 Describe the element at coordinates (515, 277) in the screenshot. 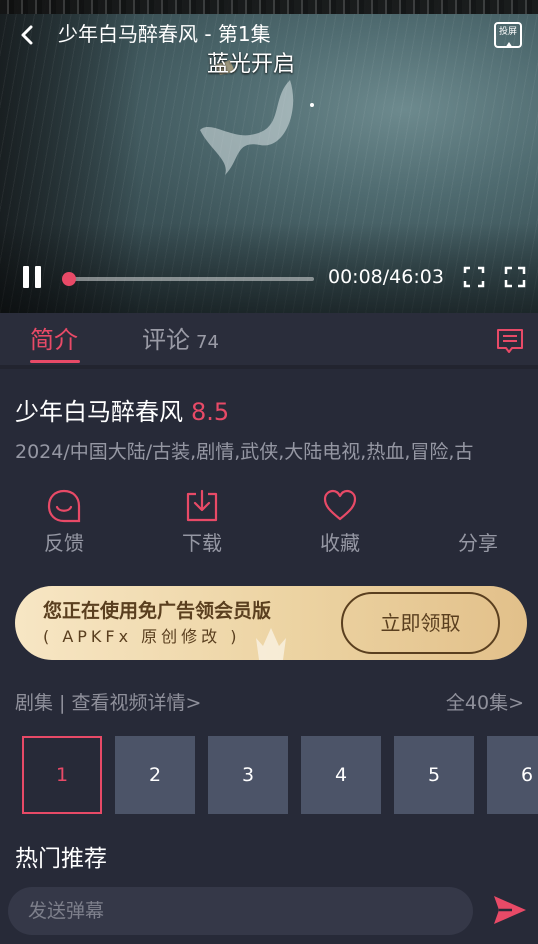

I see `fullscreen-icon` at that location.